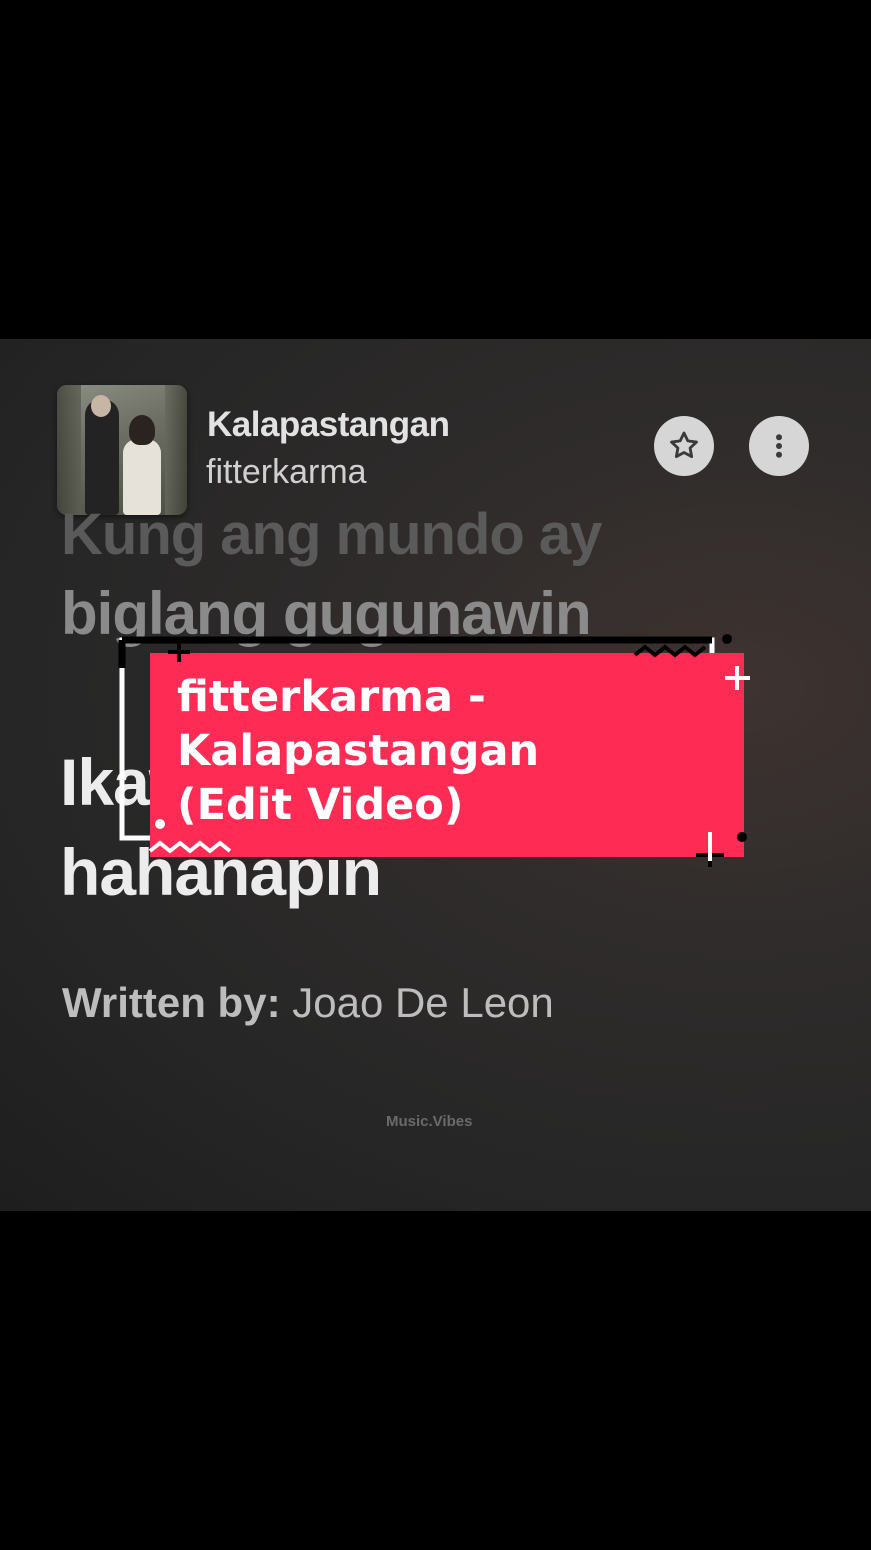 The image size is (871, 1550). What do you see at coordinates (331, 534) in the screenshot?
I see `lyric-line-faded: Kung ang mundo ay` at bounding box center [331, 534].